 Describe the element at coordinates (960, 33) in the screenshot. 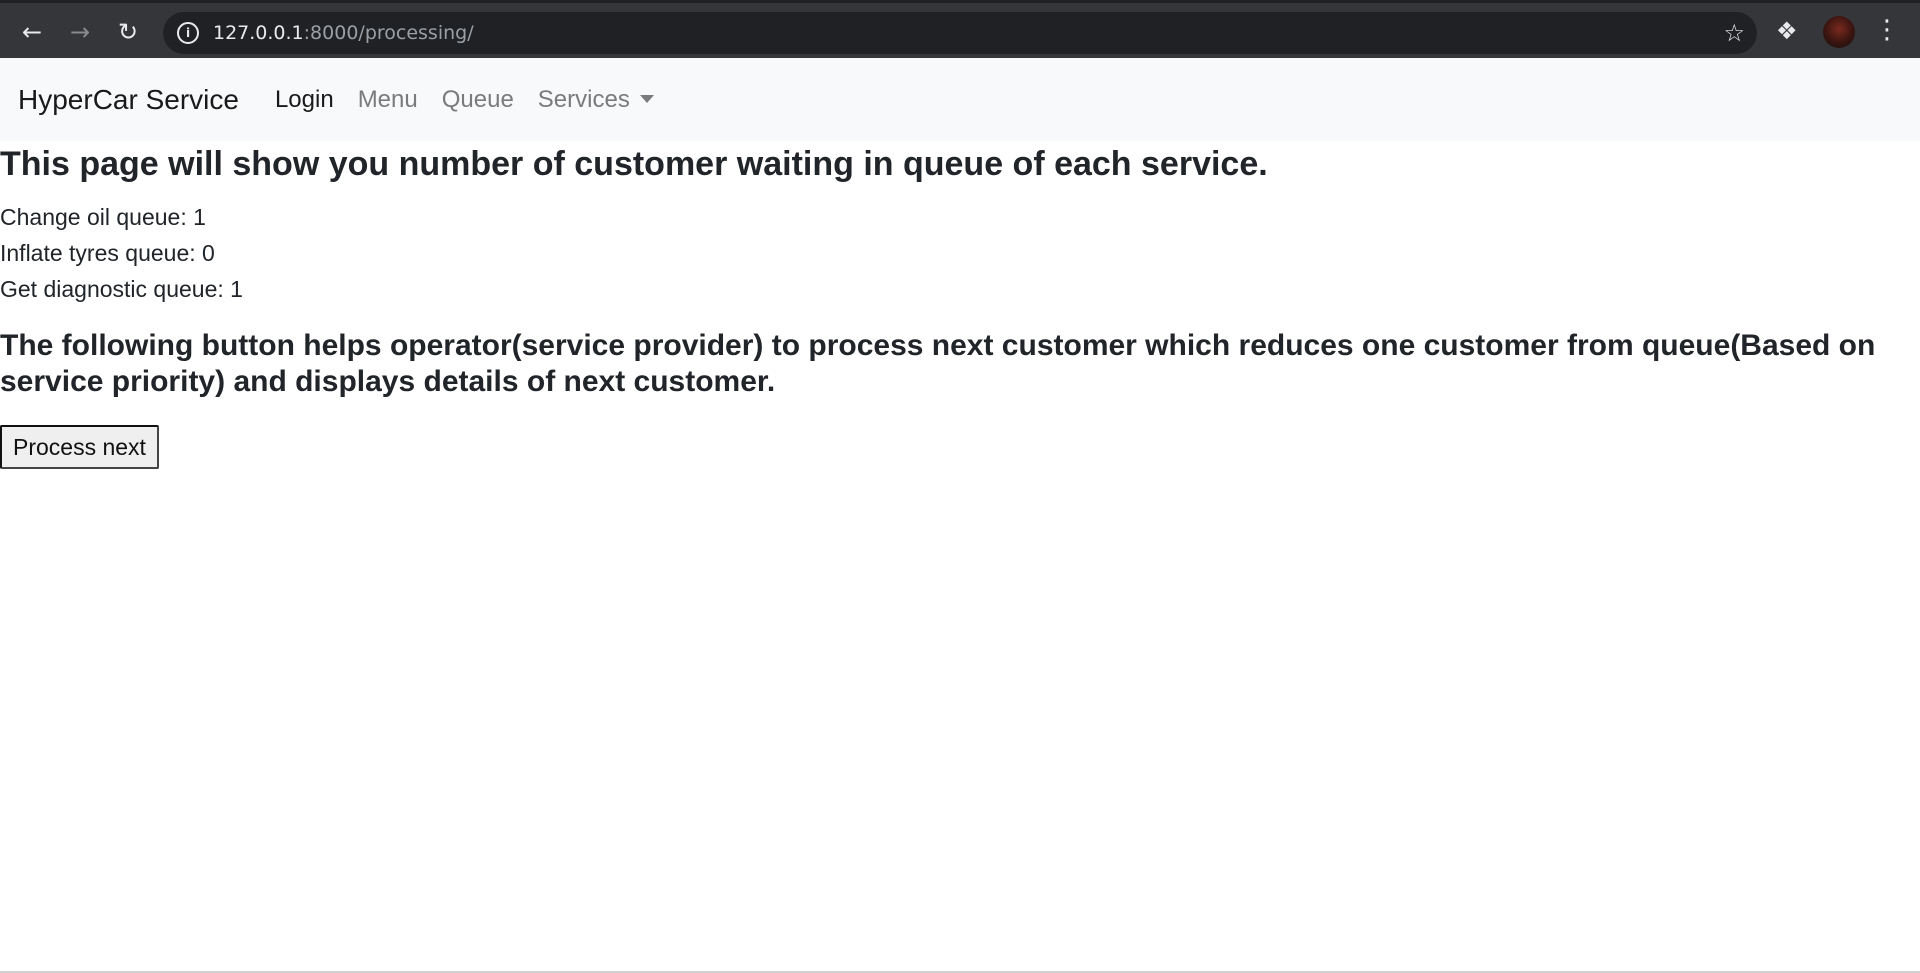

I see `address-bar: i 127.0.0.1:8000/processing/ ☆` at that location.